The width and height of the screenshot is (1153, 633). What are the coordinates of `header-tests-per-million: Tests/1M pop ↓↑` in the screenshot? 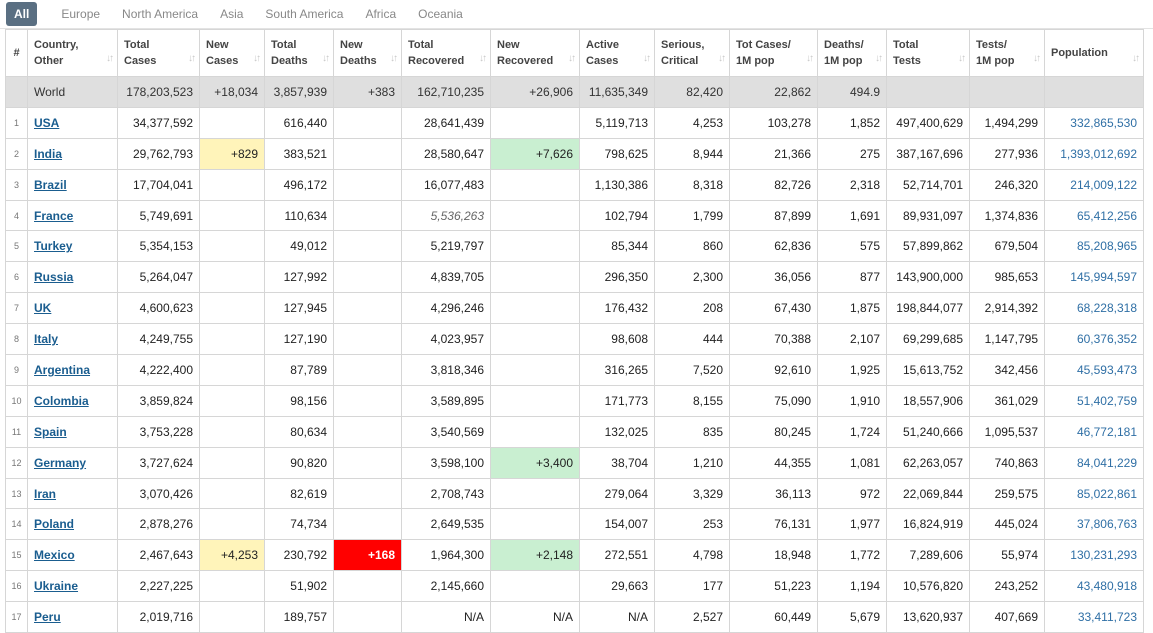 It's located at (1007, 53).